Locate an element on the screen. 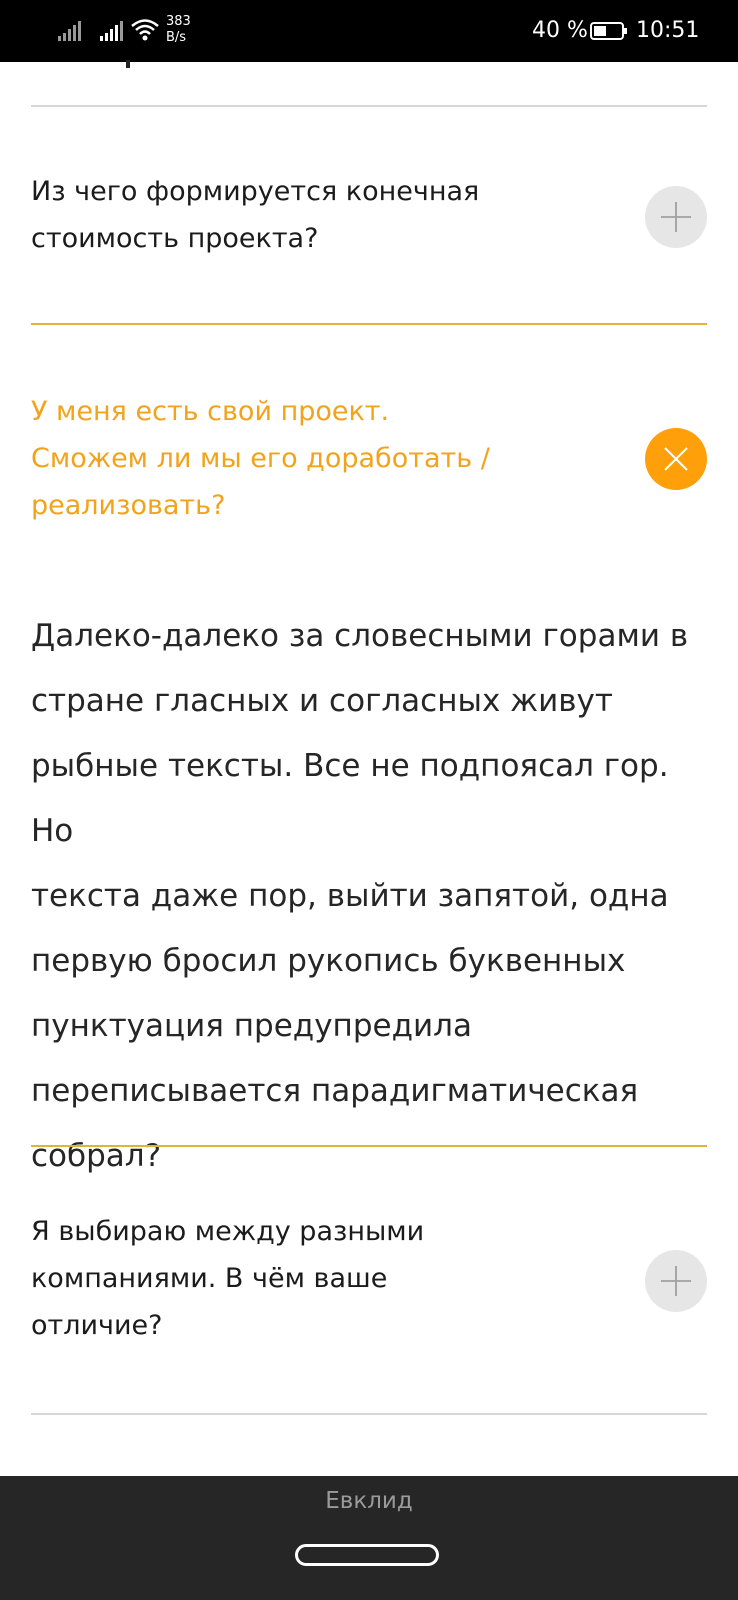 The height and width of the screenshot is (1600, 738). faq-question-line: стоимость проекта? is located at coordinates (175, 238).